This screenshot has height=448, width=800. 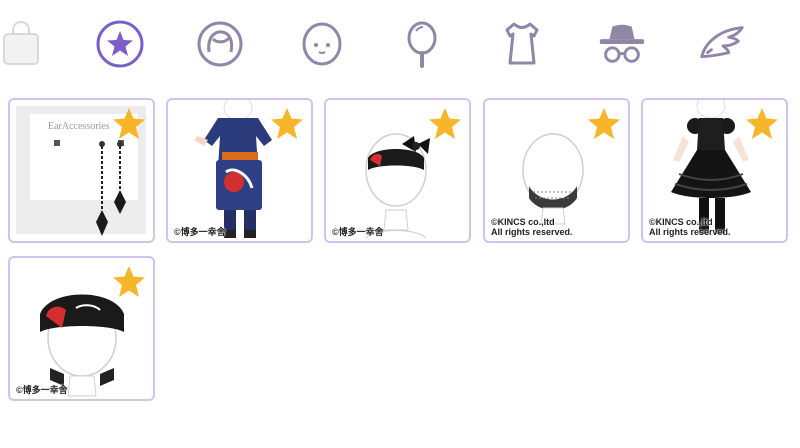 I want to click on happi-outfit-item: ©博多一幸舎, so click(x=239, y=170).